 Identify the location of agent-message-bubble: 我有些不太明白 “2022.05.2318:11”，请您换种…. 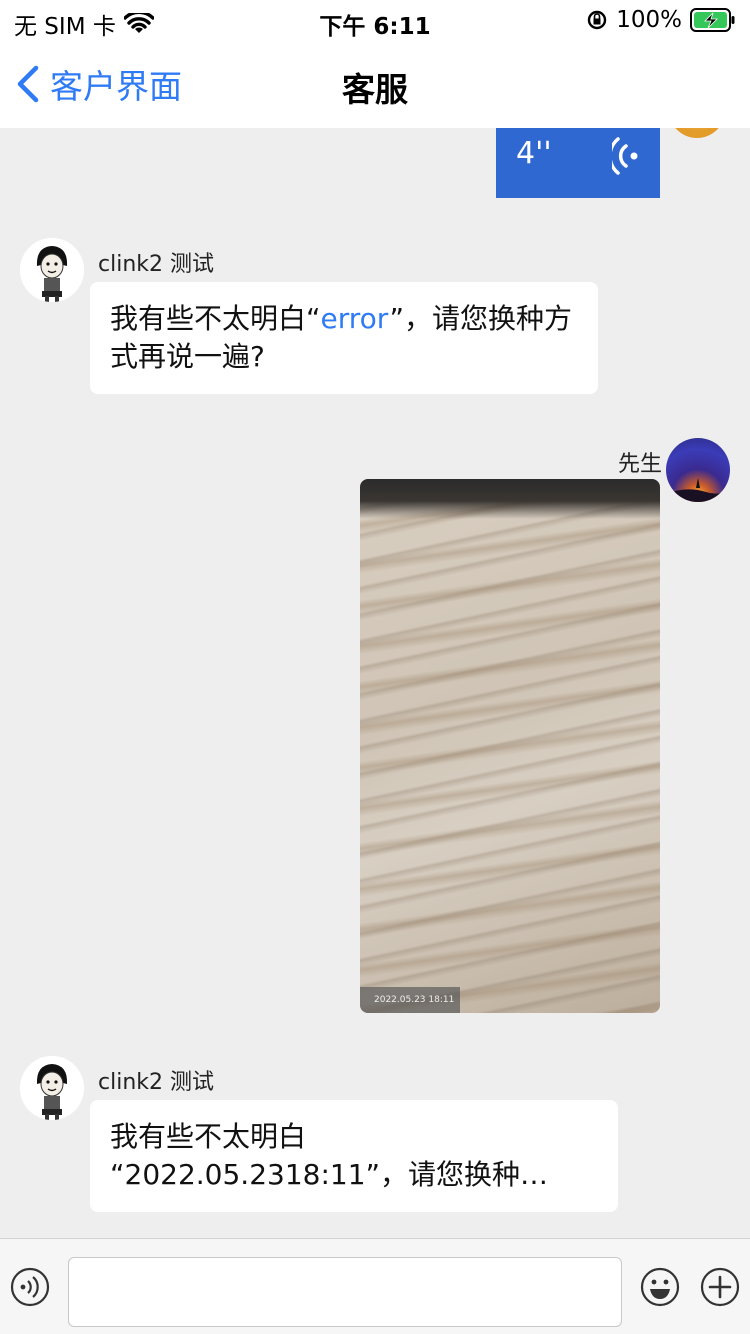
(354, 1156).